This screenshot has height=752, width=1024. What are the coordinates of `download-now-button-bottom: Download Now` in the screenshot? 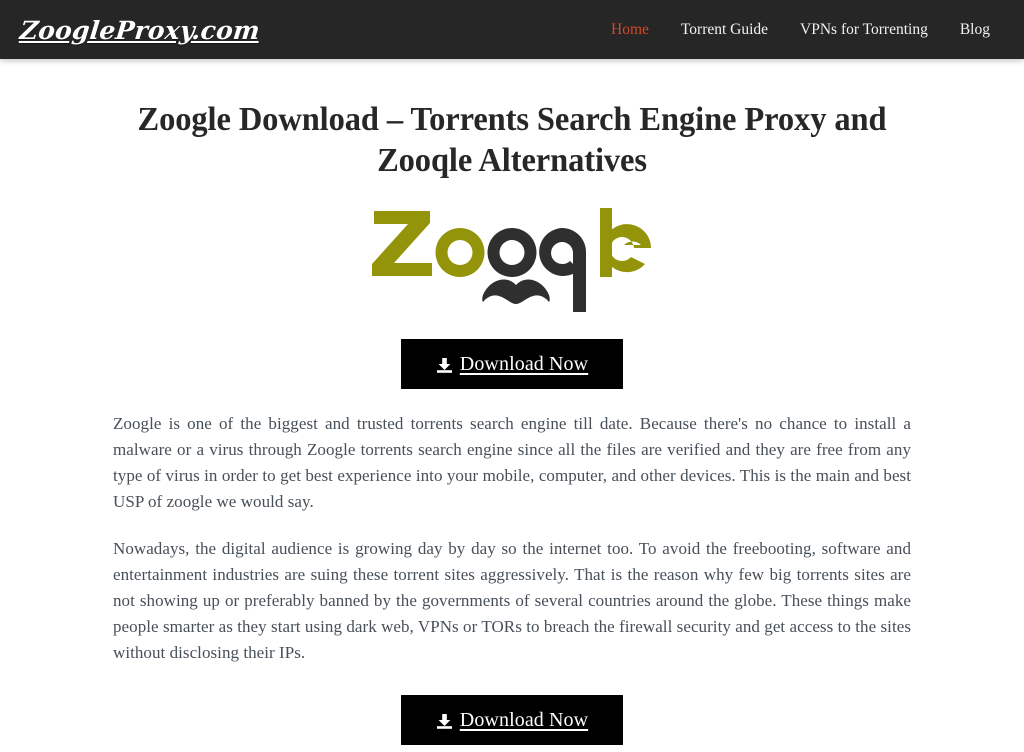 It's located at (512, 720).